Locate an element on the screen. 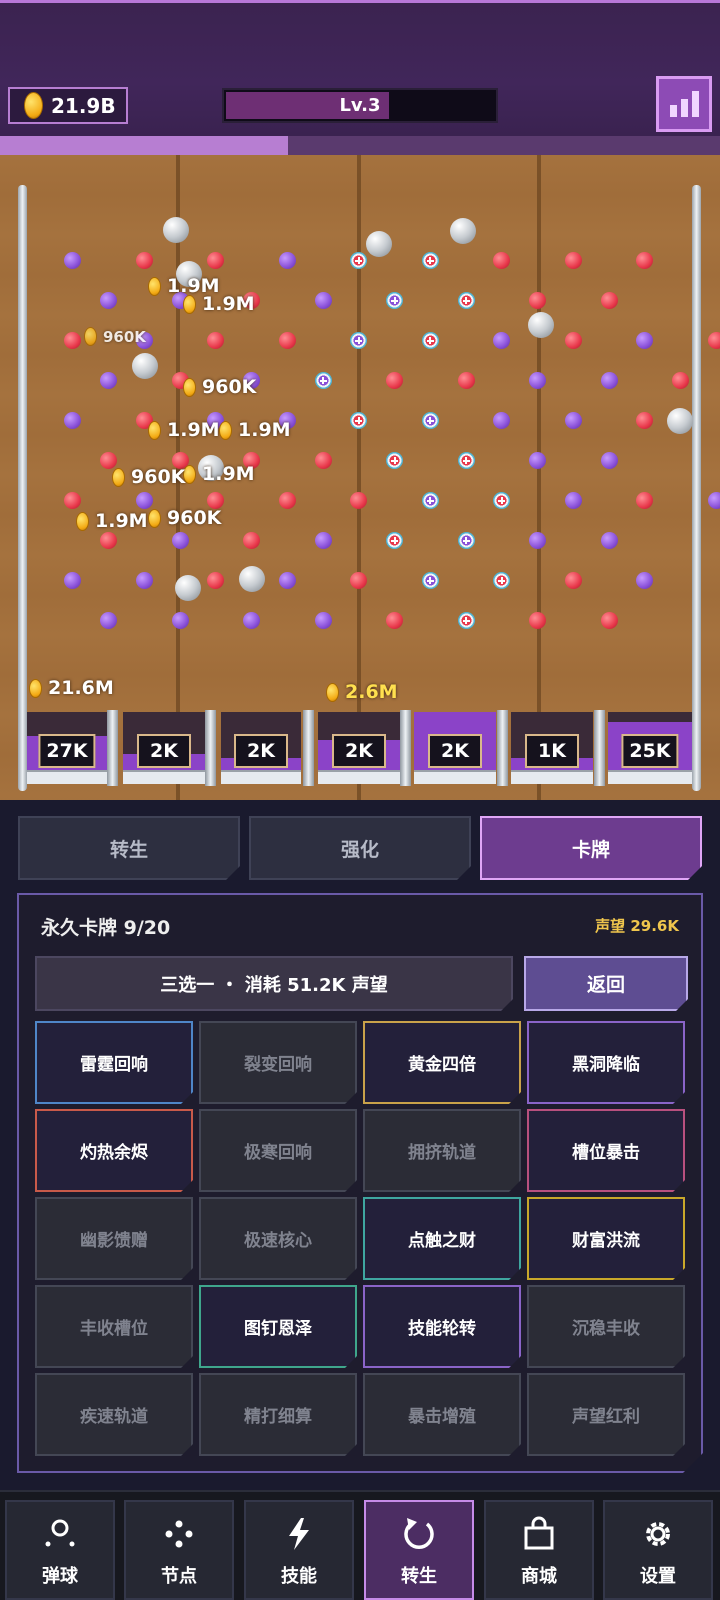 The width and height of the screenshot is (720, 1600). nav-label: 商城 is located at coordinates (539, 1576).